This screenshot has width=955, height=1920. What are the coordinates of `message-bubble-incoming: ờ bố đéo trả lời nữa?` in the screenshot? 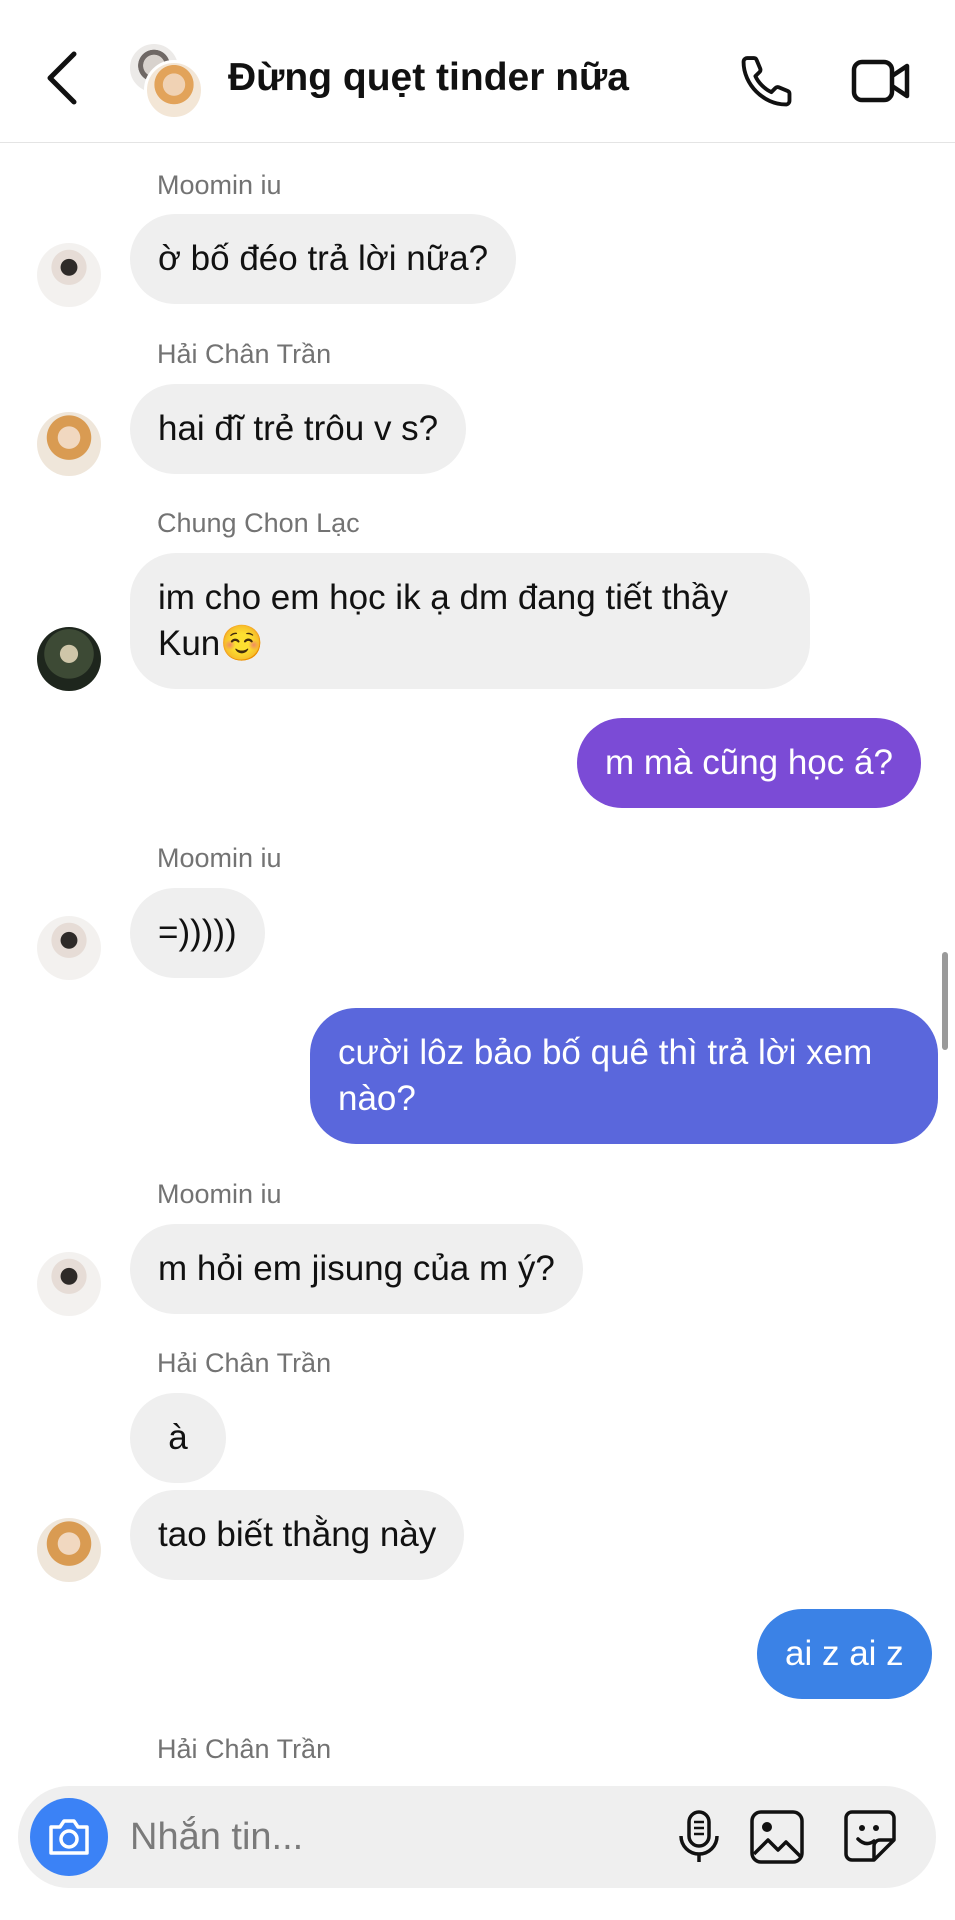 It's located at (323, 259).